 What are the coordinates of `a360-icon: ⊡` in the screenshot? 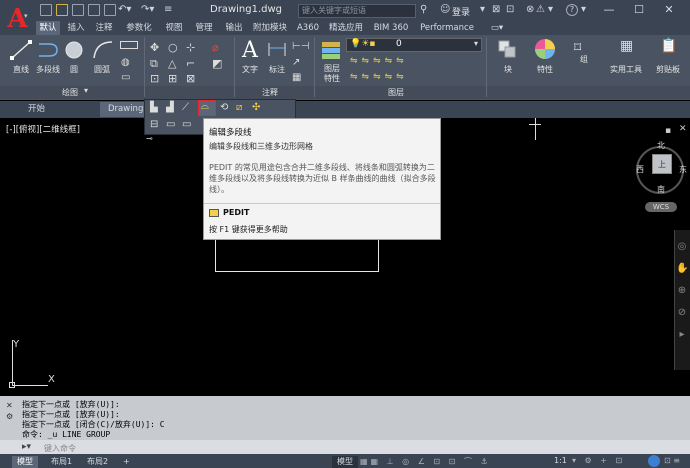 It's located at (510, 9).